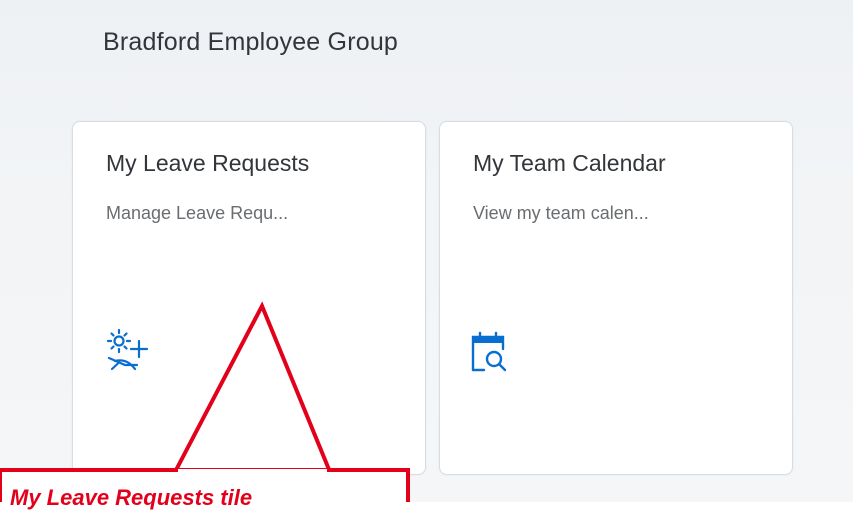 The height and width of the screenshot is (511, 853). Describe the element at coordinates (127, 349) in the screenshot. I see `leave-request-icon` at that location.